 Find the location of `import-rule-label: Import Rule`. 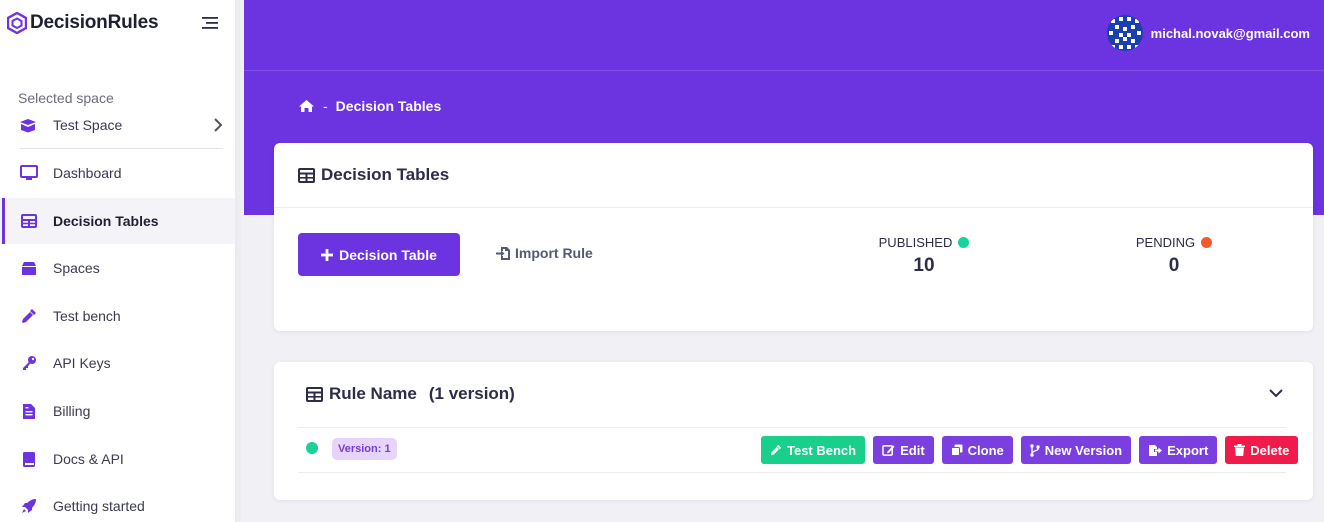

import-rule-label: Import Rule is located at coordinates (554, 253).